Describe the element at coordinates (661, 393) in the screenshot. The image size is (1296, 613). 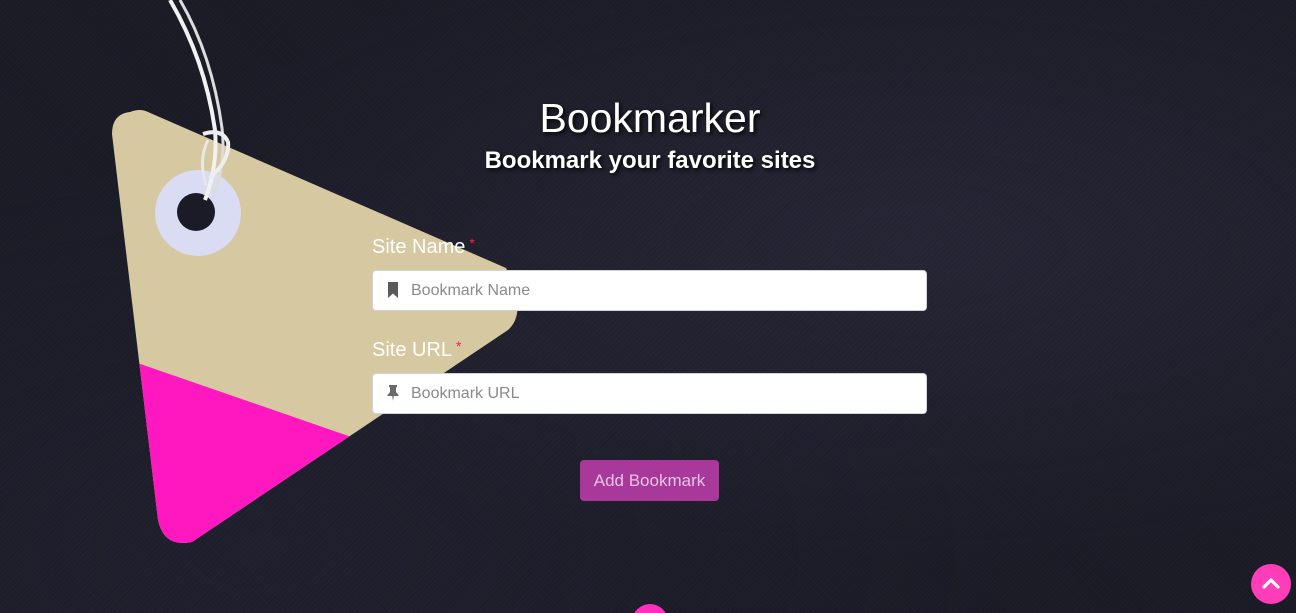
I see `site-url-input` at that location.